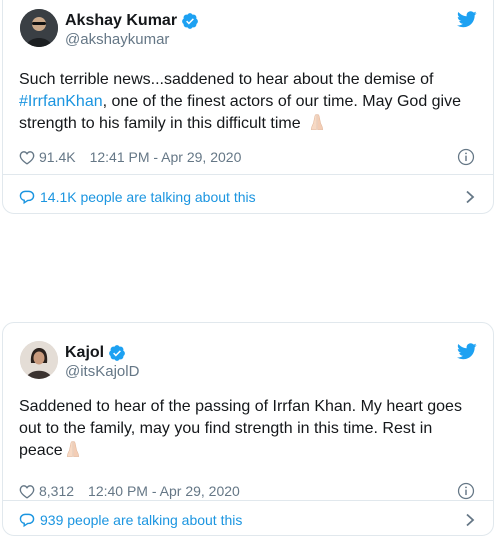 Image resolution: width=497 pixels, height=539 pixels. Describe the element at coordinates (148, 197) in the screenshot. I see `conversation-count: 14.1K people are talking about this` at that location.